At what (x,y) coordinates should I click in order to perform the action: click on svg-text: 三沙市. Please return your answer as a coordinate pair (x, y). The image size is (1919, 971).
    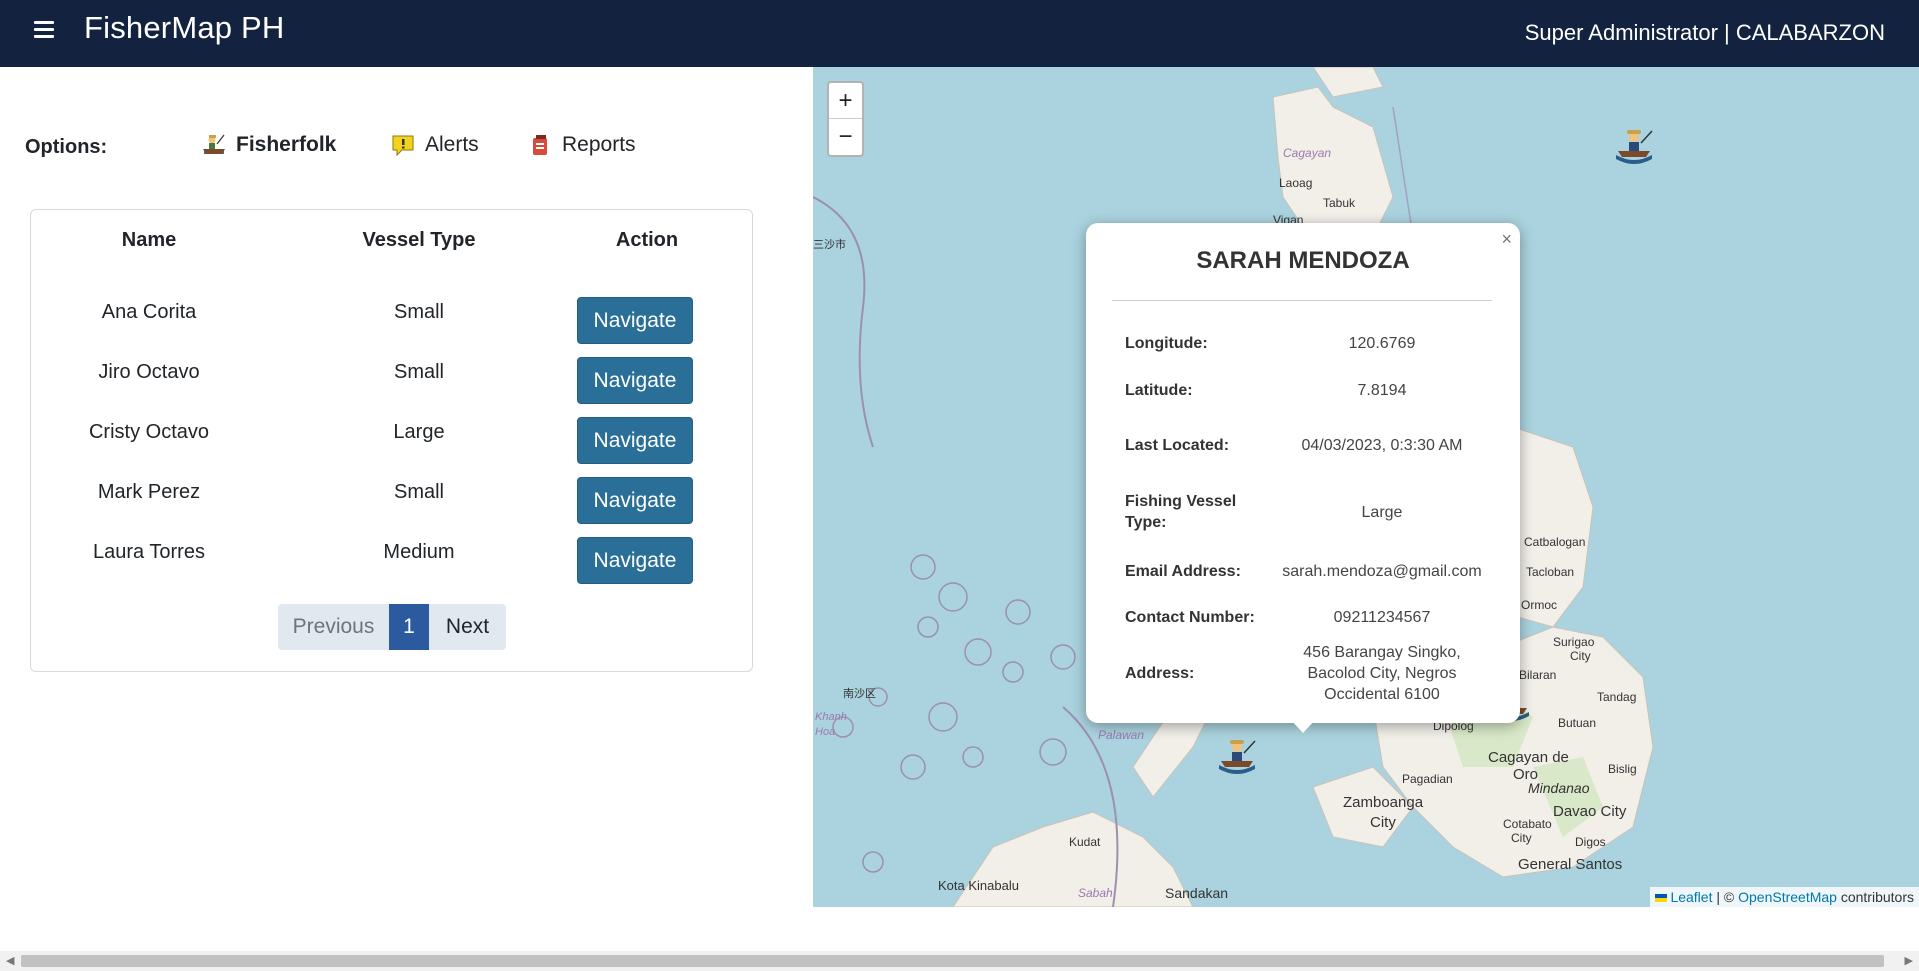
    Looking at the image, I should click on (829, 244).